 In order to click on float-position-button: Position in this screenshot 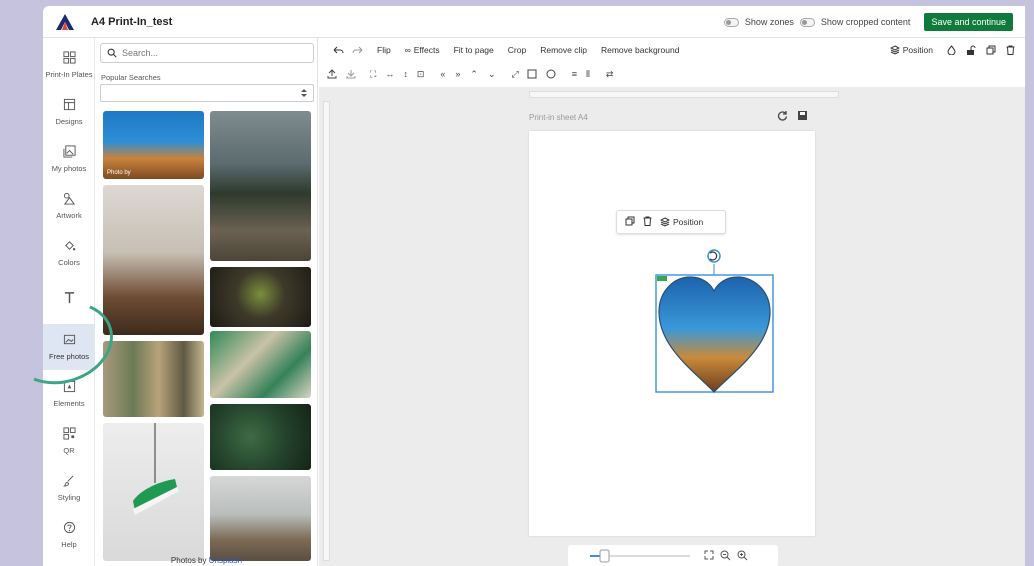, I will do `click(681, 222)`.